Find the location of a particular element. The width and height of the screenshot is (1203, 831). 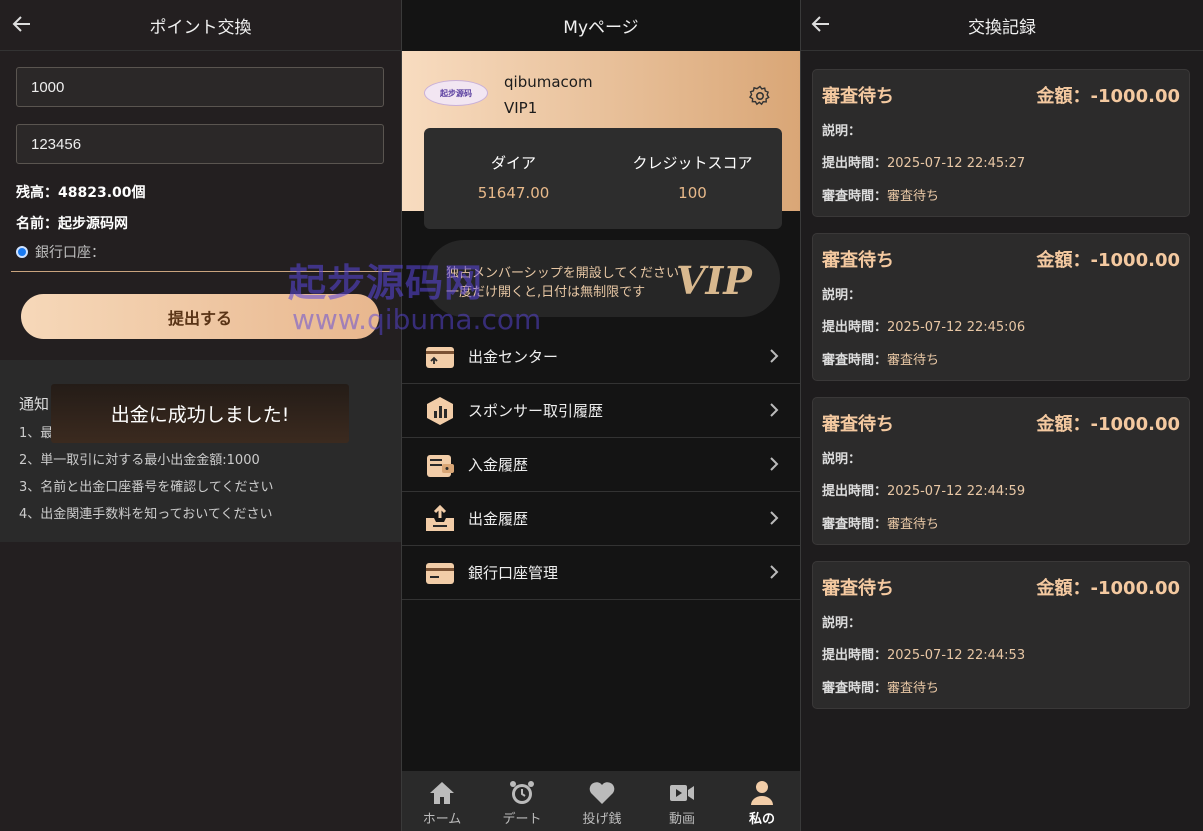

balance-row: 残高：48823.00個 is located at coordinates (81, 192).